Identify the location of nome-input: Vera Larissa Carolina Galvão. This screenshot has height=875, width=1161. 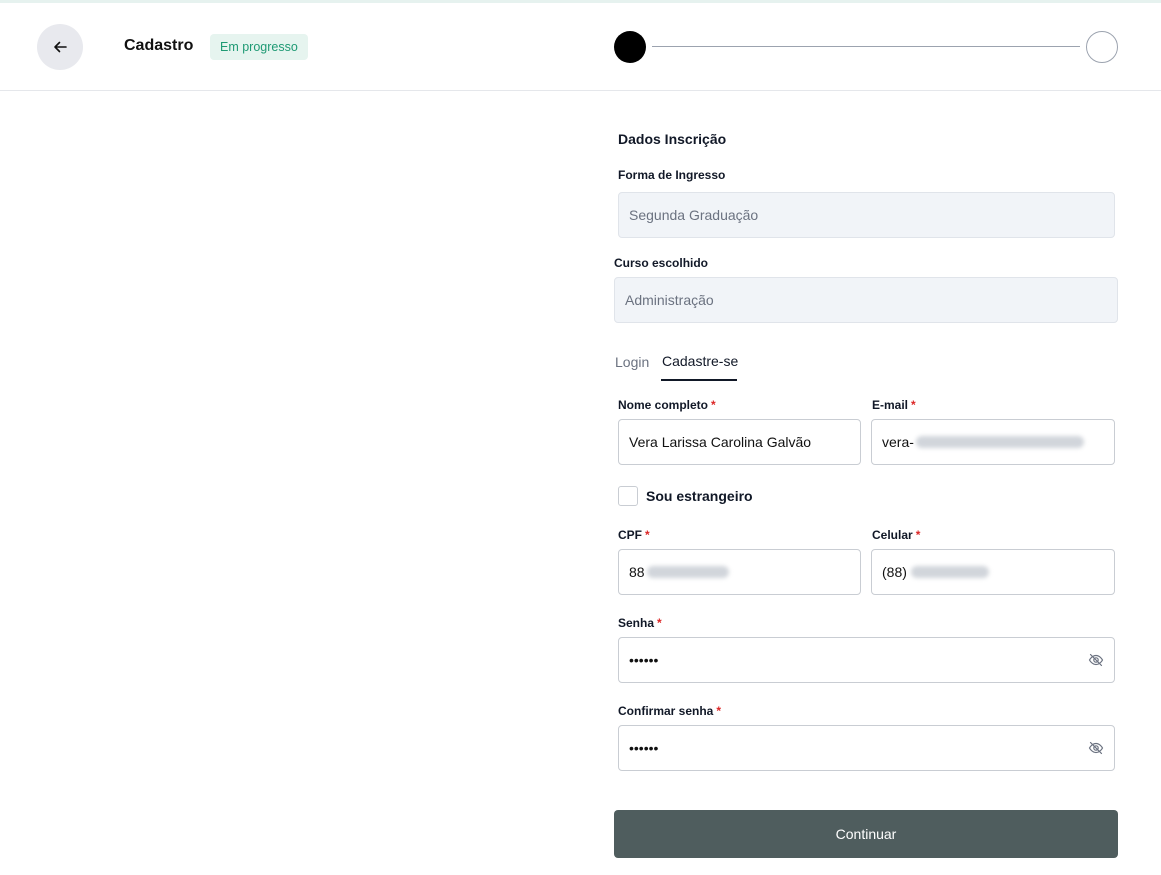
(739, 442).